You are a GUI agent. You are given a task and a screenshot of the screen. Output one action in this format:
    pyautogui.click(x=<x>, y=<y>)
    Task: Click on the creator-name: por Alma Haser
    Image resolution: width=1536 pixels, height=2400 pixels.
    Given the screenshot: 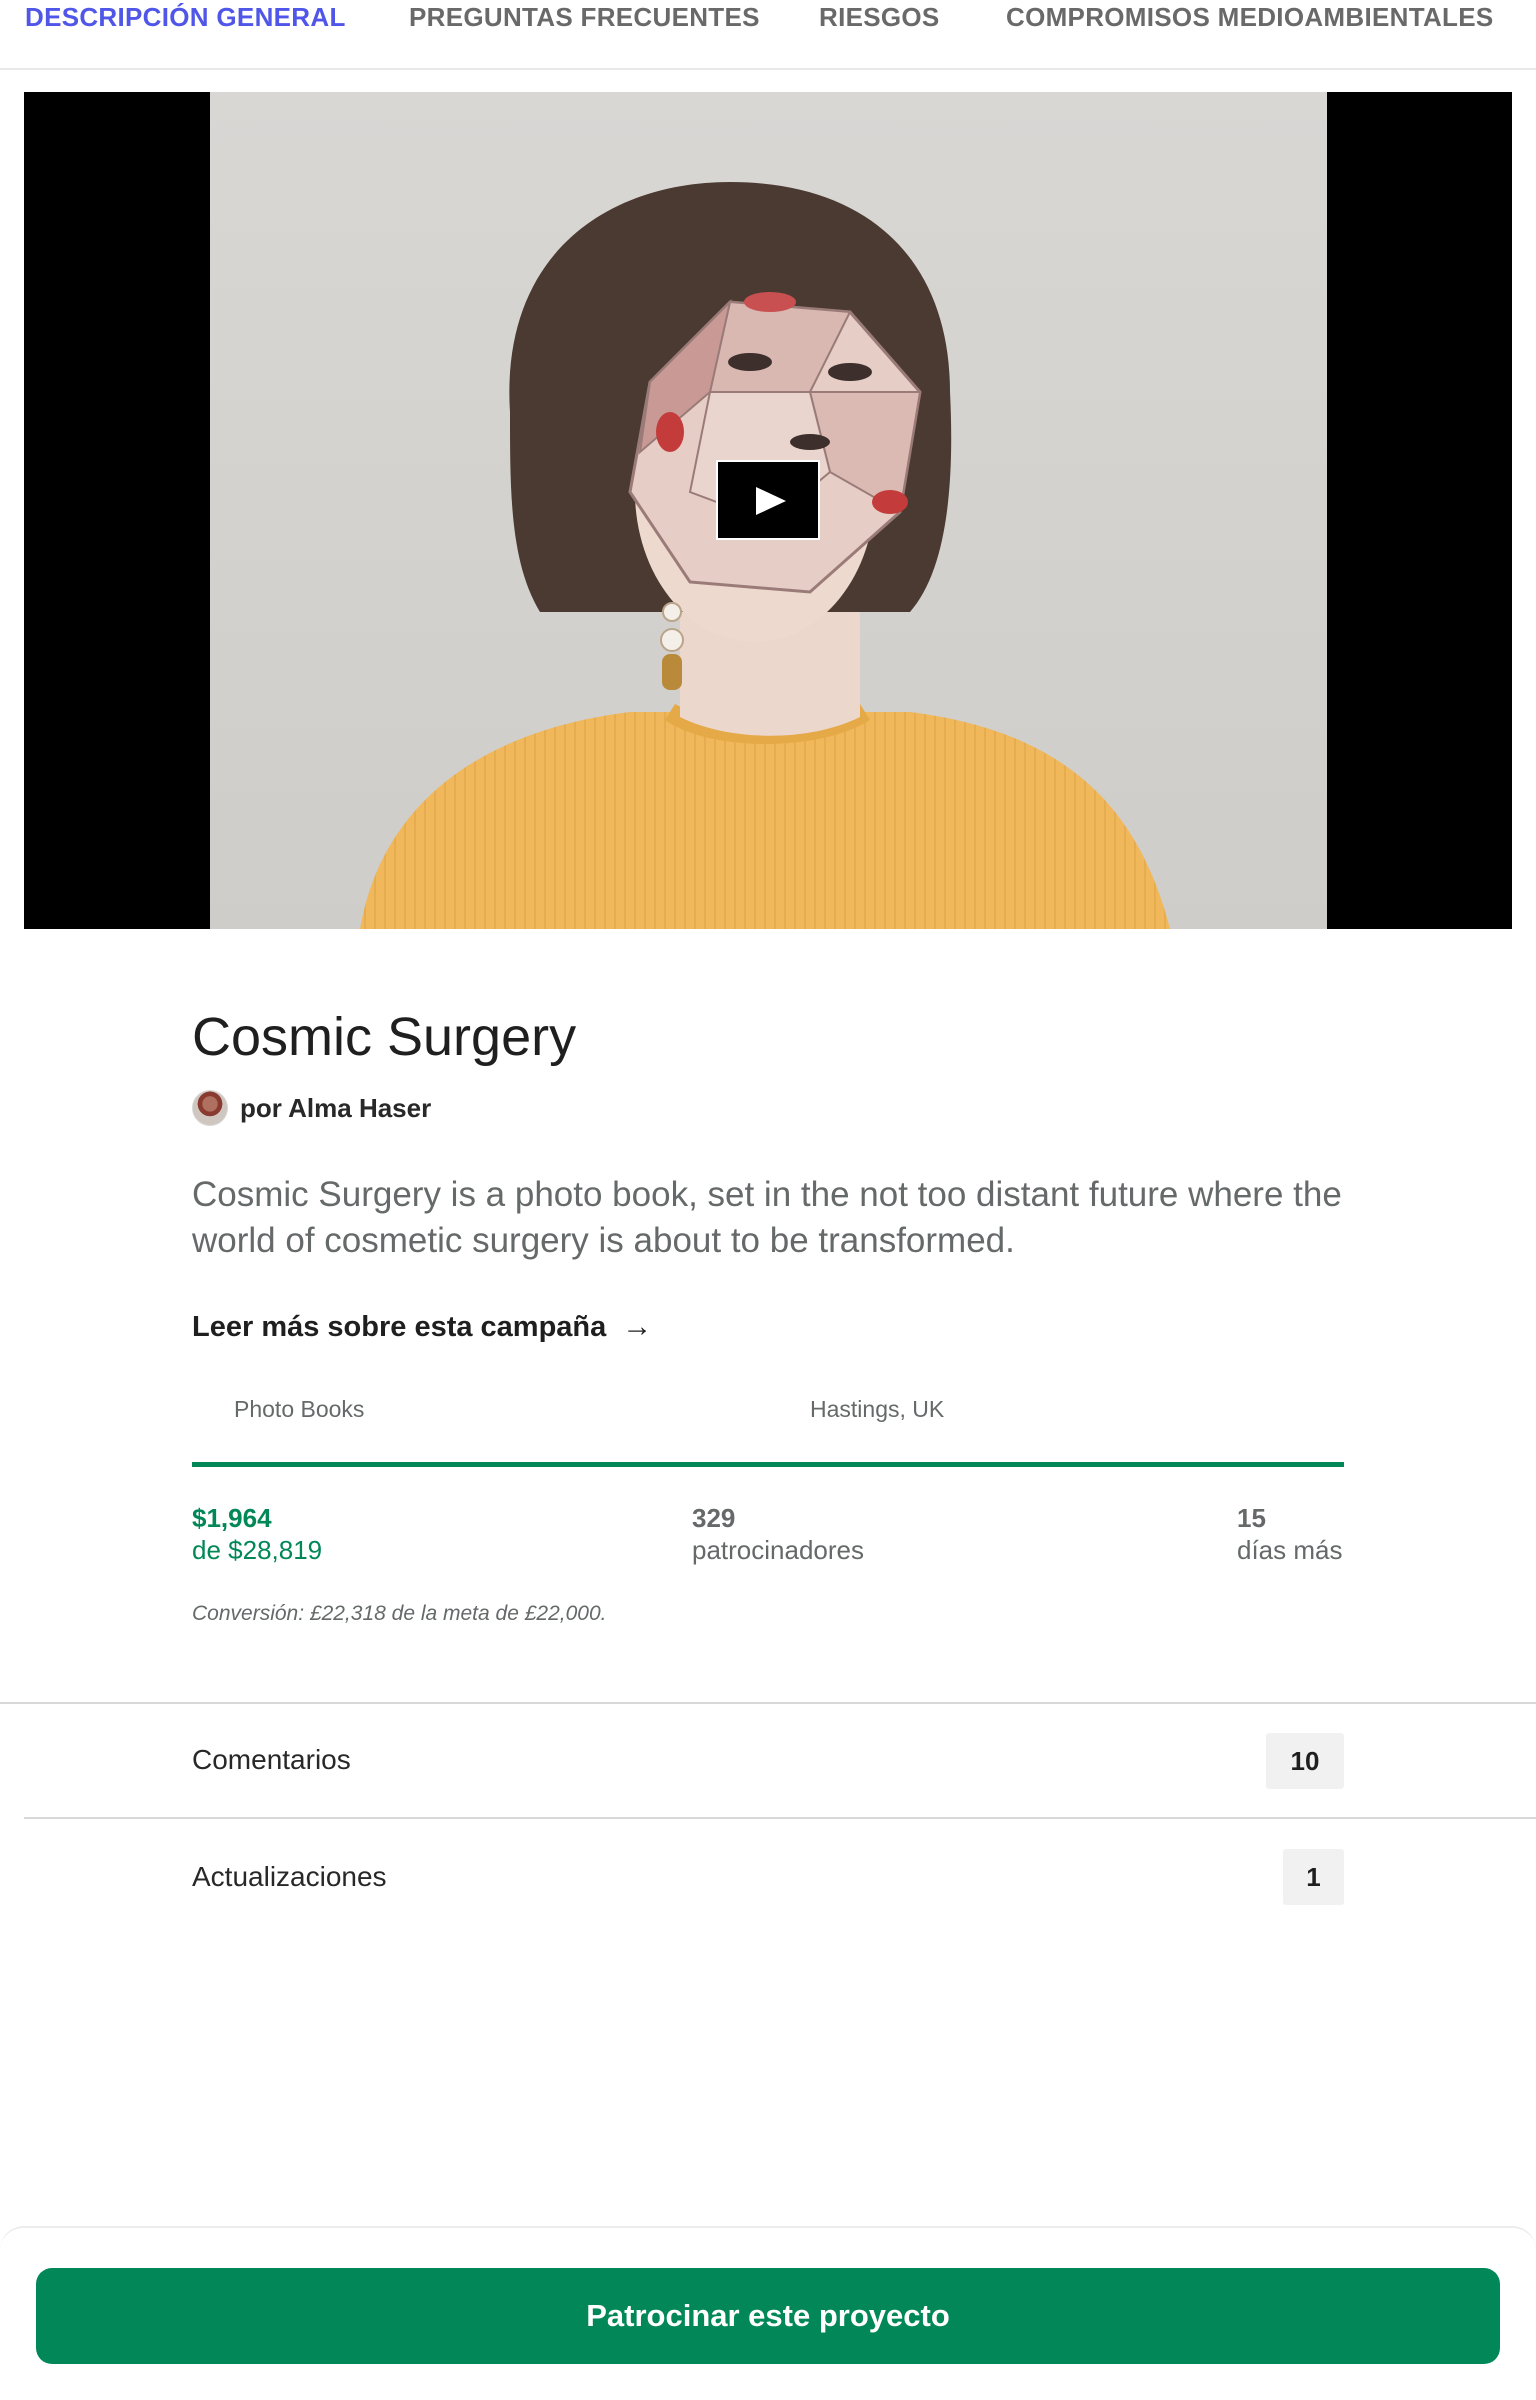 What is the action you would take?
    pyautogui.click(x=336, y=1107)
    